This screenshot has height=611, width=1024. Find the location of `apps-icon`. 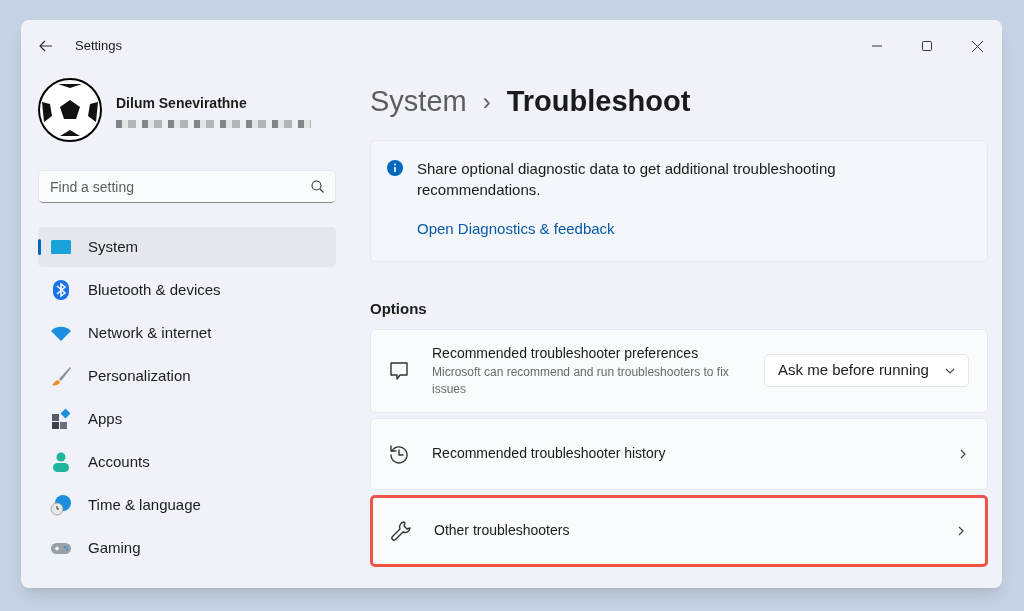

apps-icon is located at coordinates (61, 419).